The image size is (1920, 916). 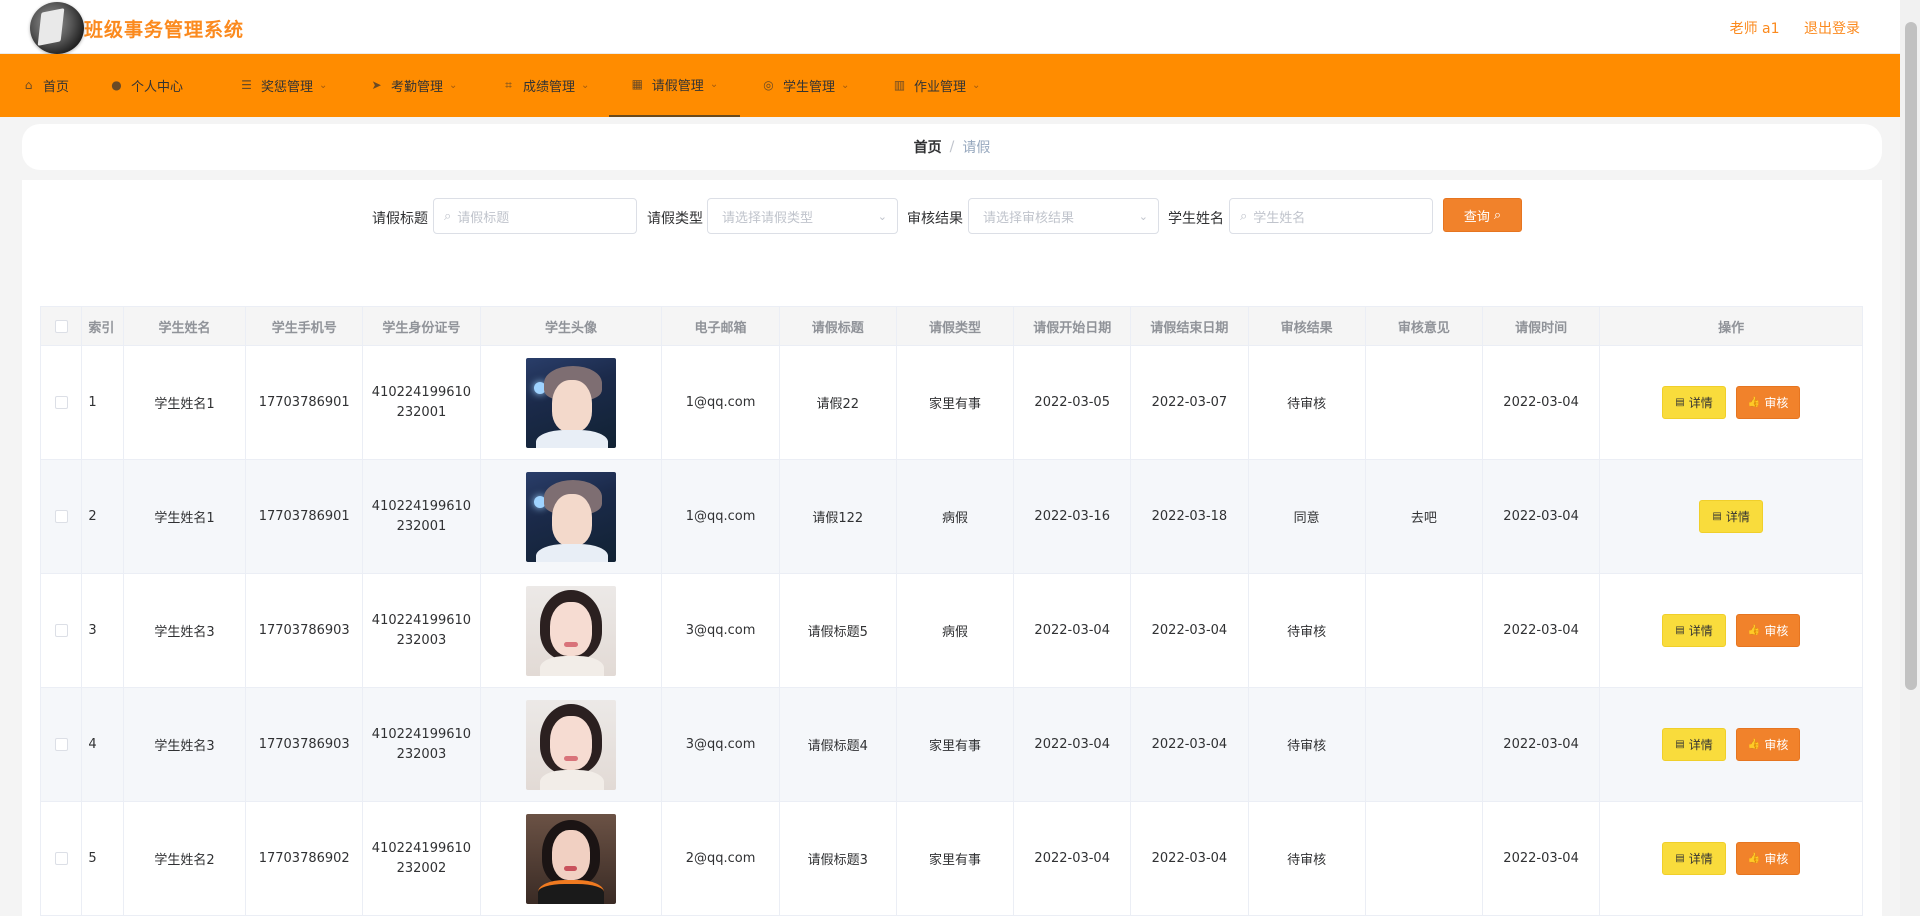 What do you see at coordinates (720, 858) in the screenshot?
I see `email-cell: 2@qq.com` at bounding box center [720, 858].